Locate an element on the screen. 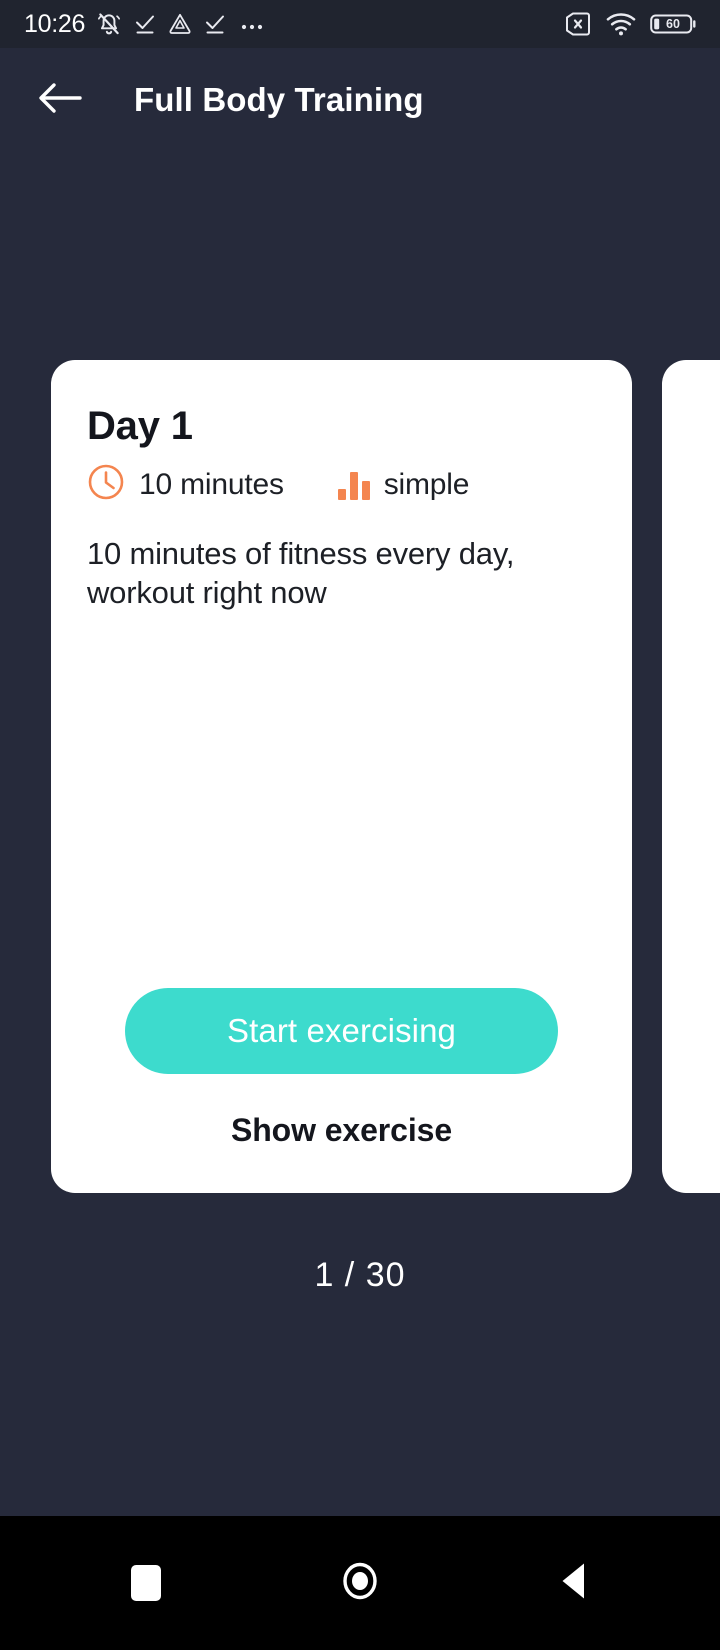 The width and height of the screenshot is (720, 1650). app-bar: Full Body Training is located at coordinates (360, 100).